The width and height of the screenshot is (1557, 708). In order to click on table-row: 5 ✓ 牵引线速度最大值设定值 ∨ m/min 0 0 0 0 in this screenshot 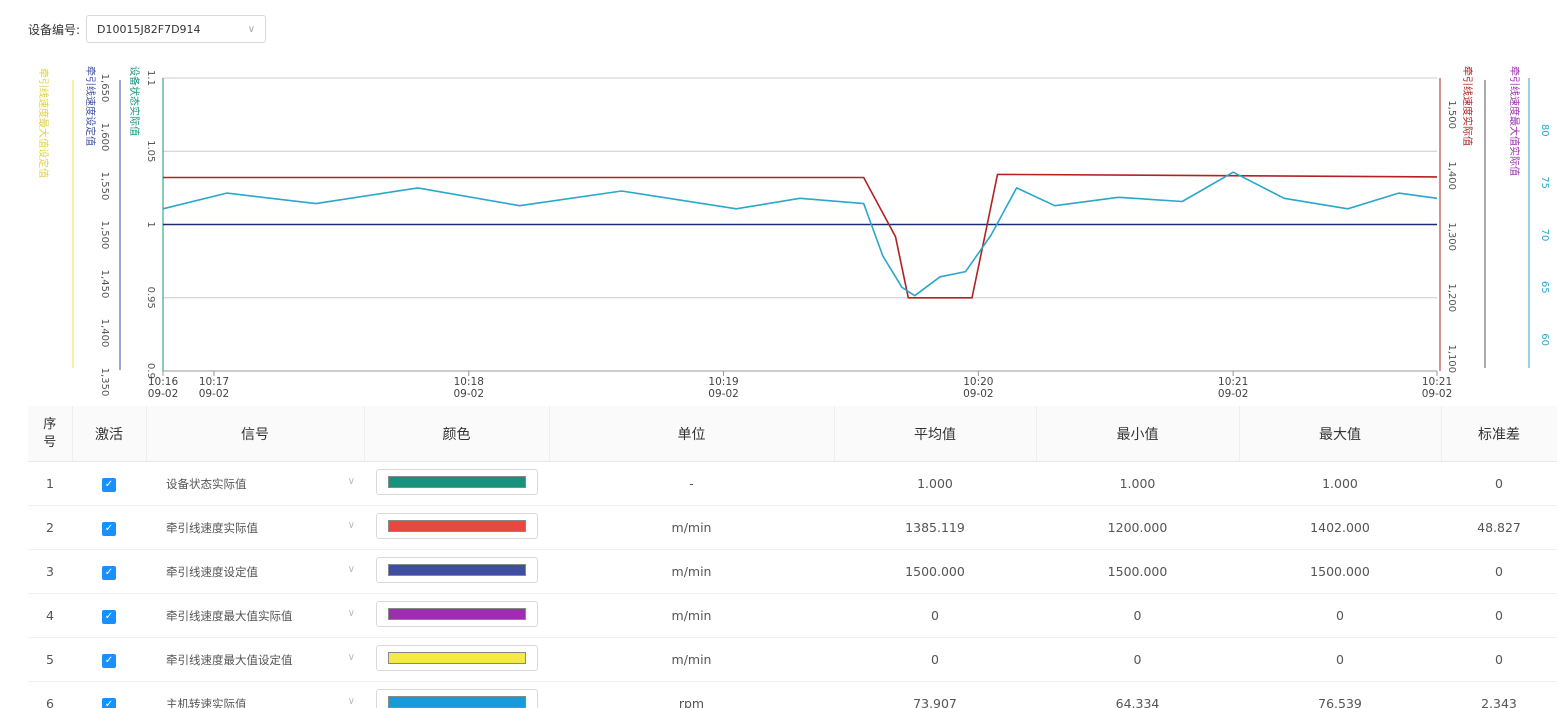, I will do `click(792, 659)`.